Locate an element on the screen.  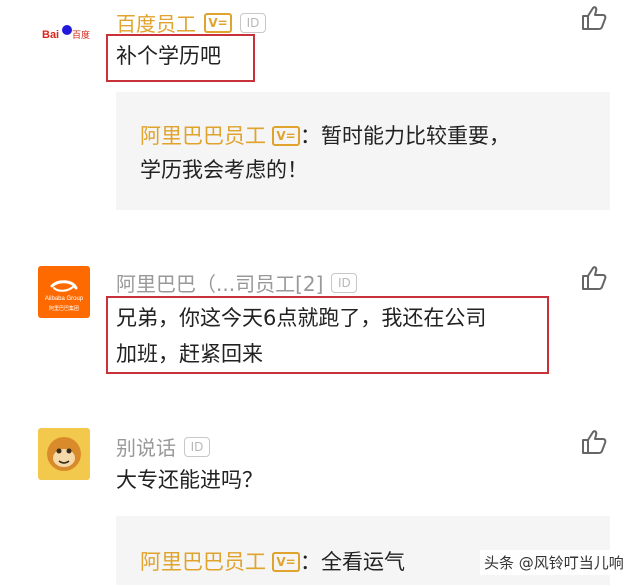
comment-text: 大专还能进吗？ is located at coordinates (189, 480).